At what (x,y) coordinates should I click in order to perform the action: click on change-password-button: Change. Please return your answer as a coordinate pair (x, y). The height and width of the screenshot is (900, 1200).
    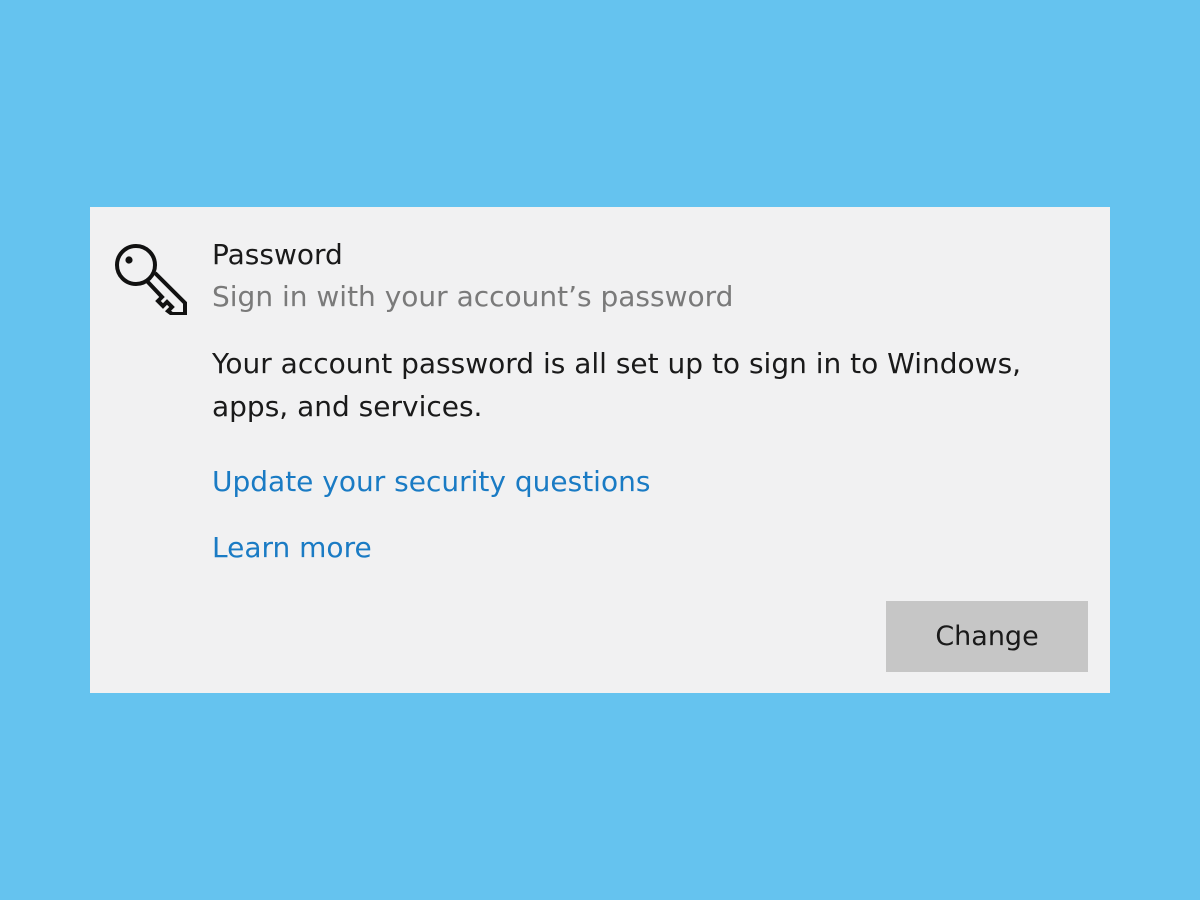
    Looking at the image, I should click on (987, 636).